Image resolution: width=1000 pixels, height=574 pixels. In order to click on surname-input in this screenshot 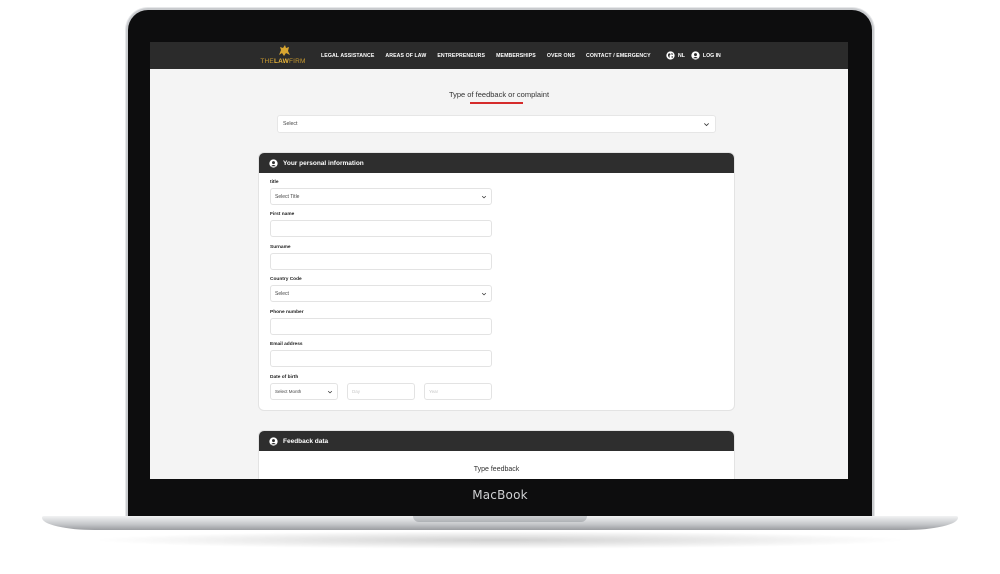, I will do `click(381, 261)`.